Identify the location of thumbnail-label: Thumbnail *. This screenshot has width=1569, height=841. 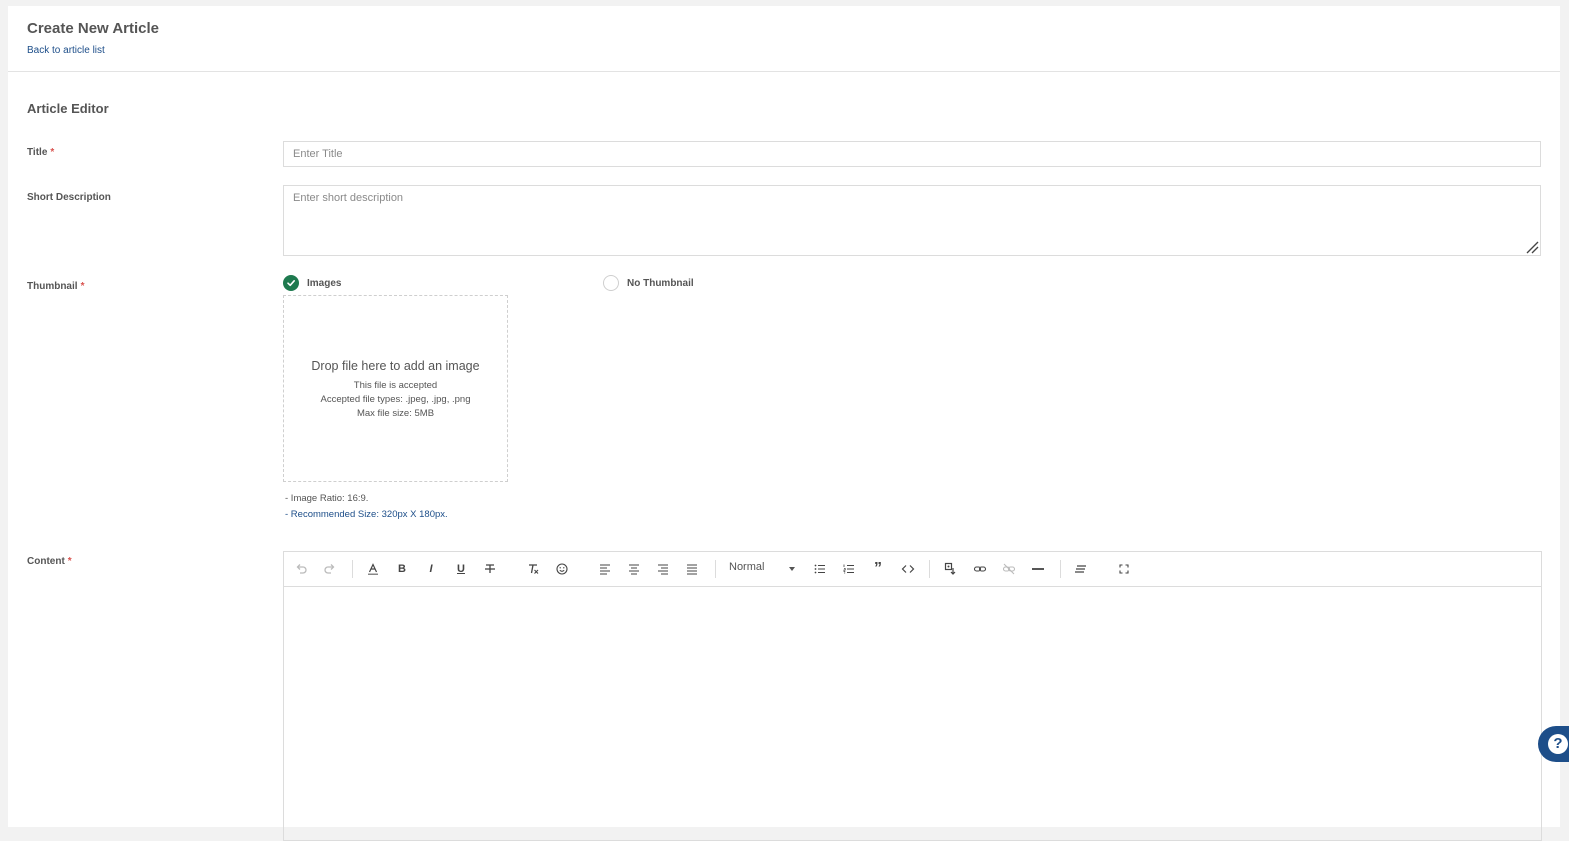
(55, 286).